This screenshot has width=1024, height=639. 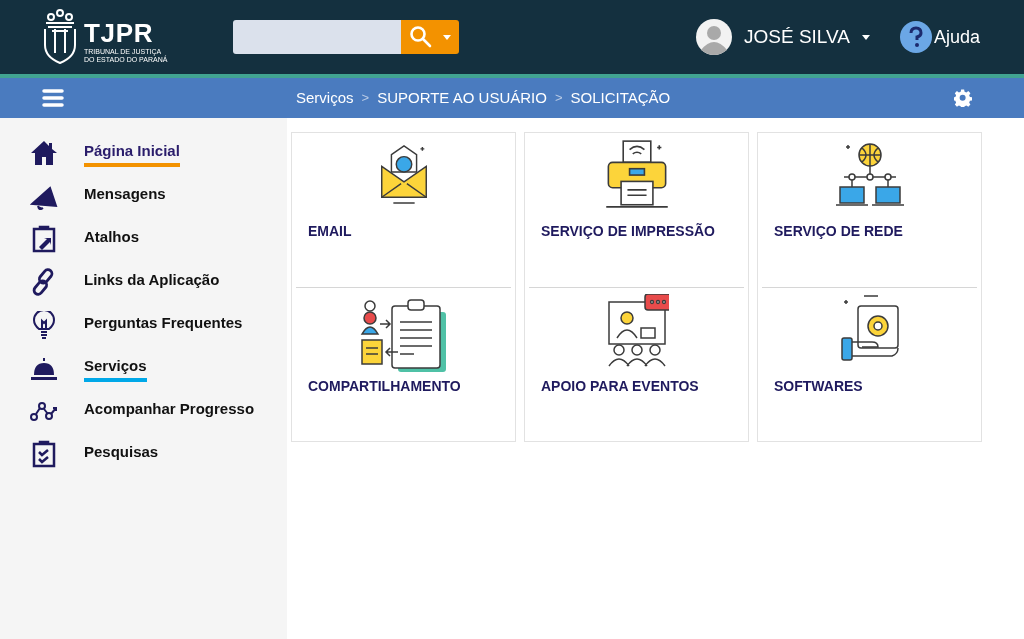 I want to click on breadcrumb-link: SUPORTE AO USUÁRIO, so click(x=462, y=98).